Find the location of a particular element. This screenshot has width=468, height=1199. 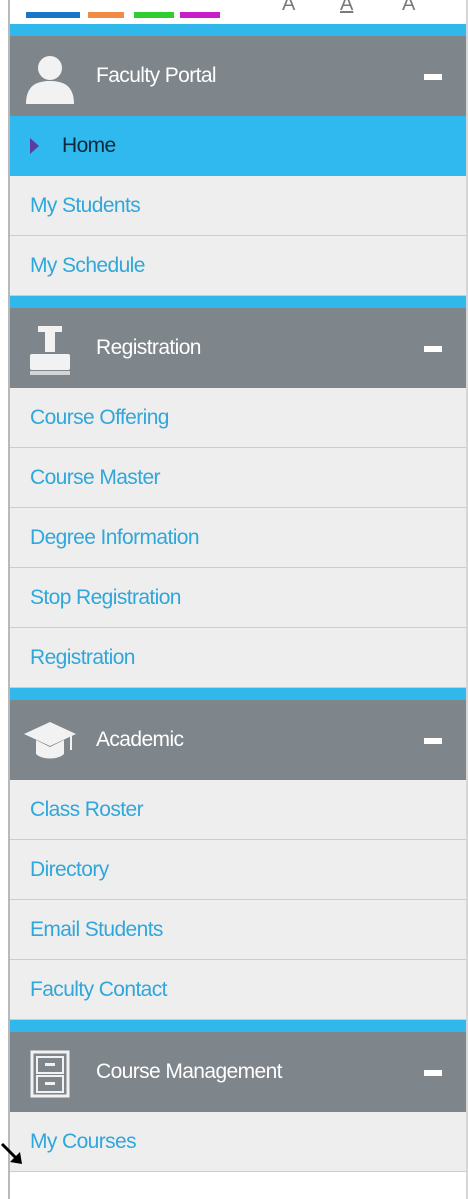

sidebar-item-label: Registration is located at coordinates (82, 657).